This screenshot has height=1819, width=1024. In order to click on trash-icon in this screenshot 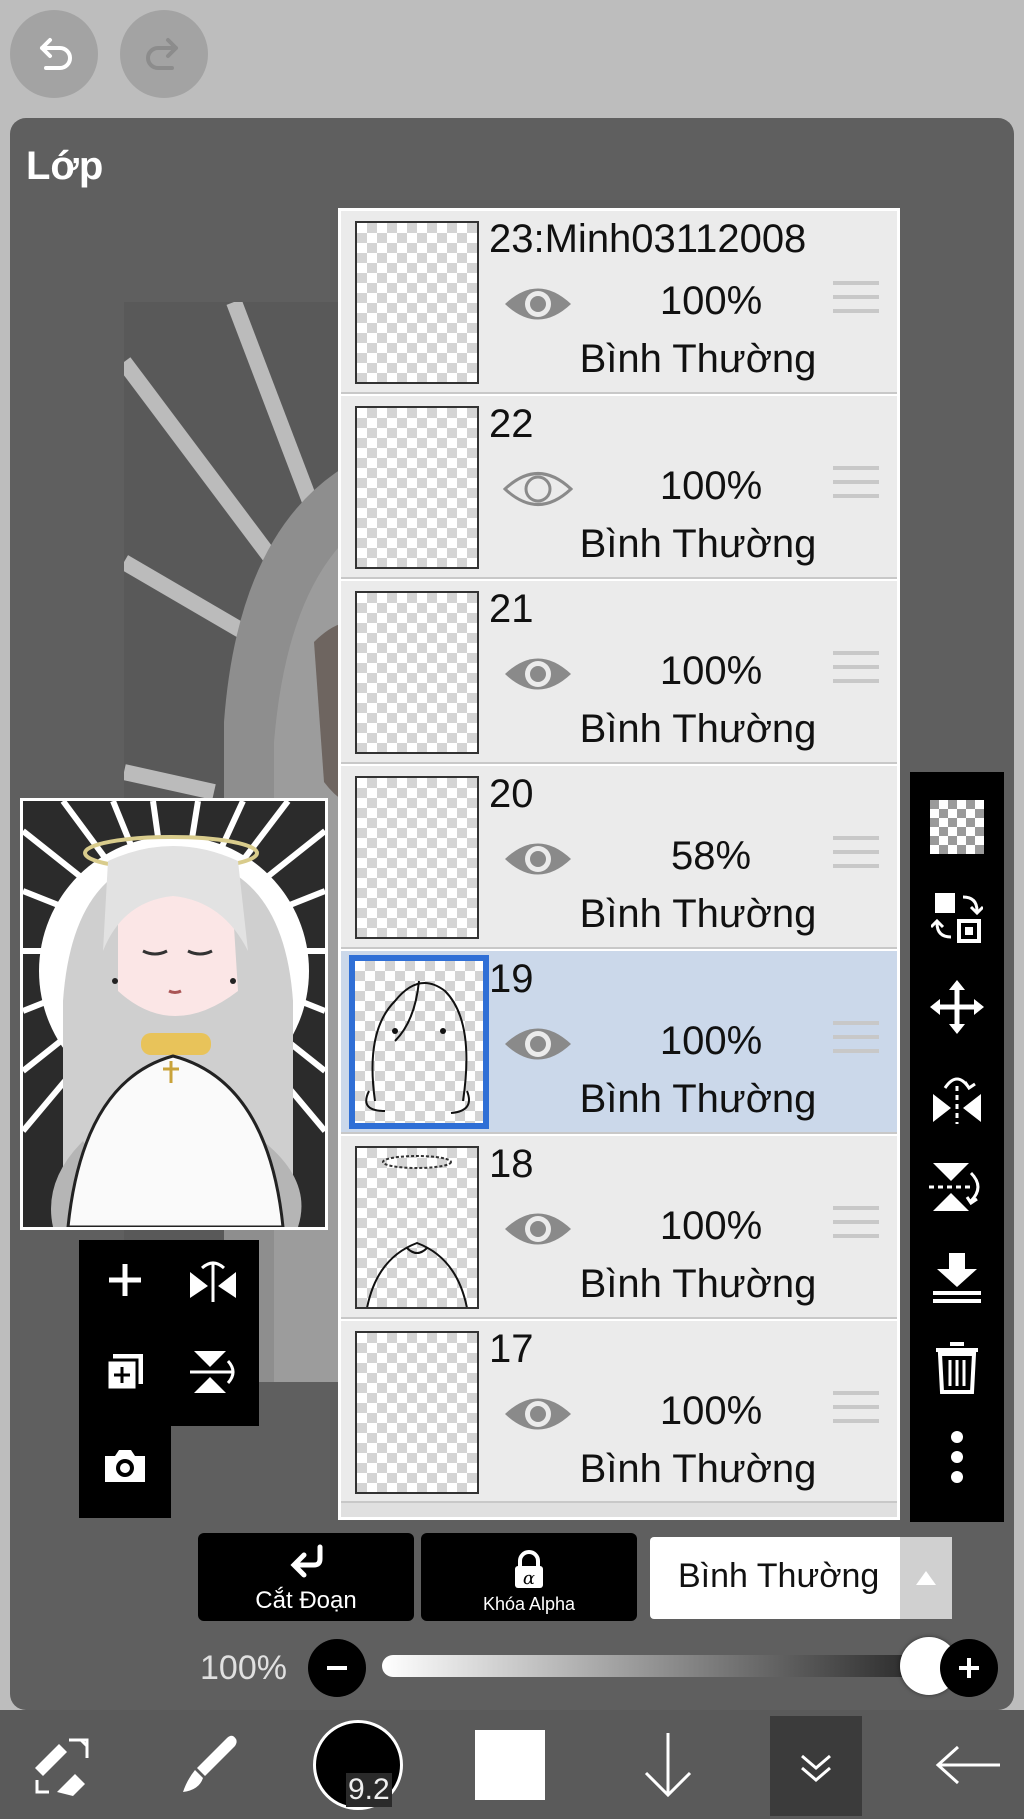, I will do `click(957, 1368)`.